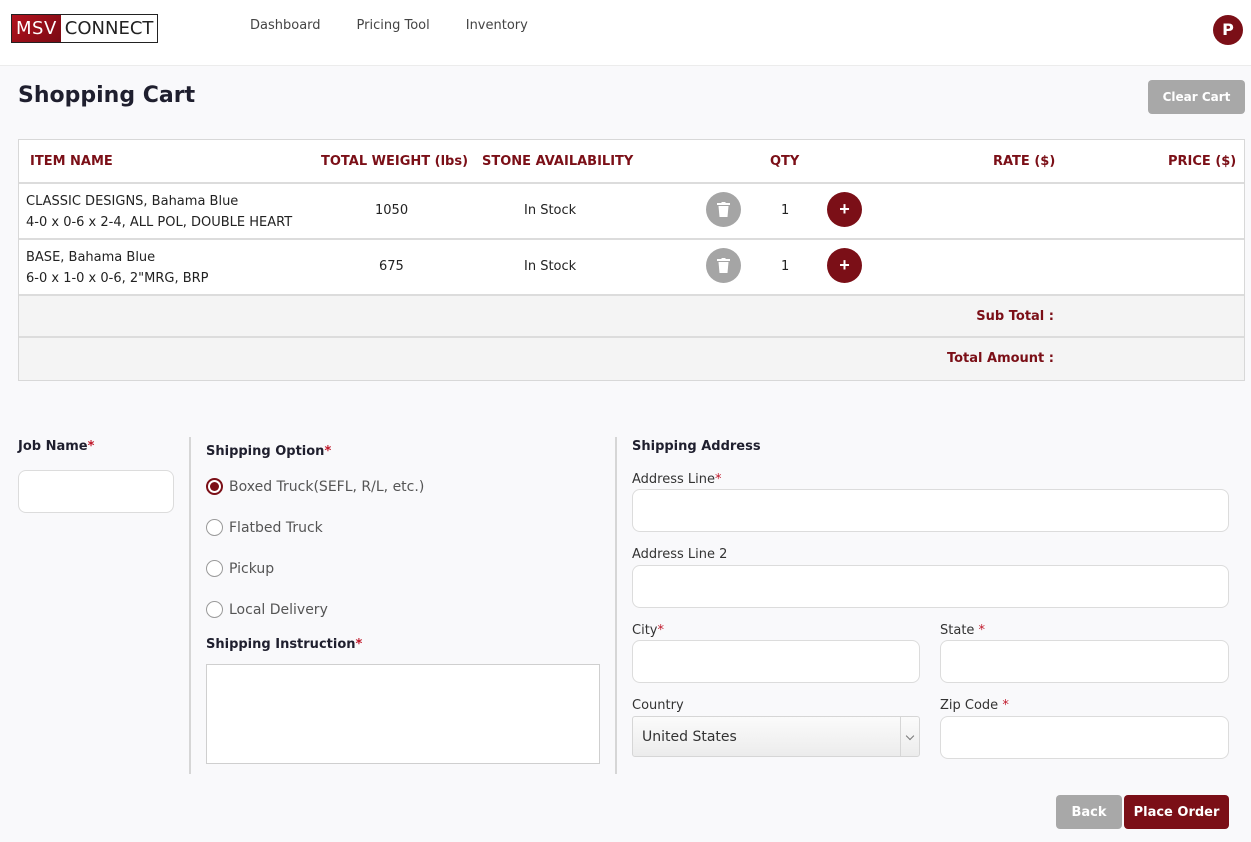 Image resolution: width=1251 pixels, height=842 pixels. Describe the element at coordinates (689, 737) in the screenshot. I see `country-select-value: United States` at that location.